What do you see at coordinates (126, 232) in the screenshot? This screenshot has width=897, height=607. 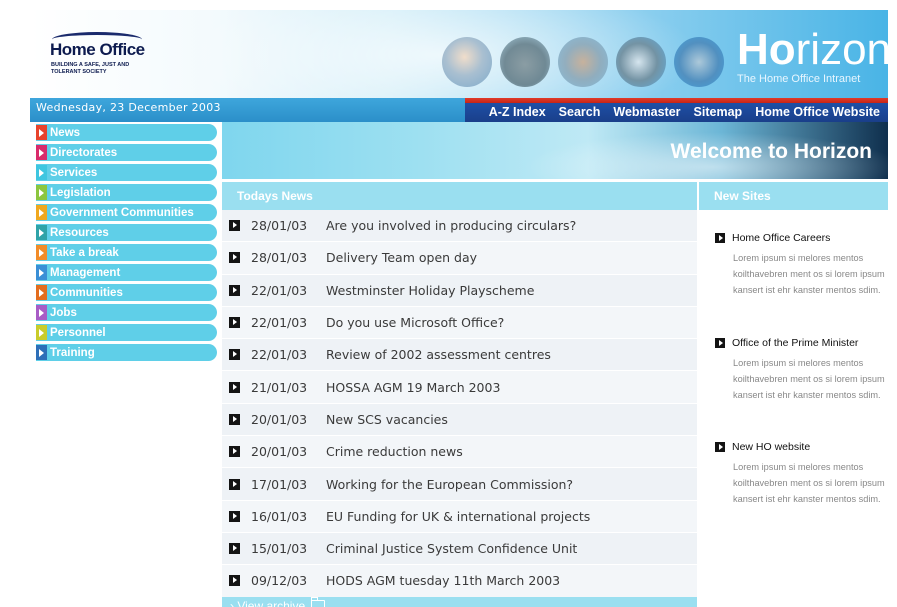 I see `sidebar-item-resources: Resources` at bounding box center [126, 232].